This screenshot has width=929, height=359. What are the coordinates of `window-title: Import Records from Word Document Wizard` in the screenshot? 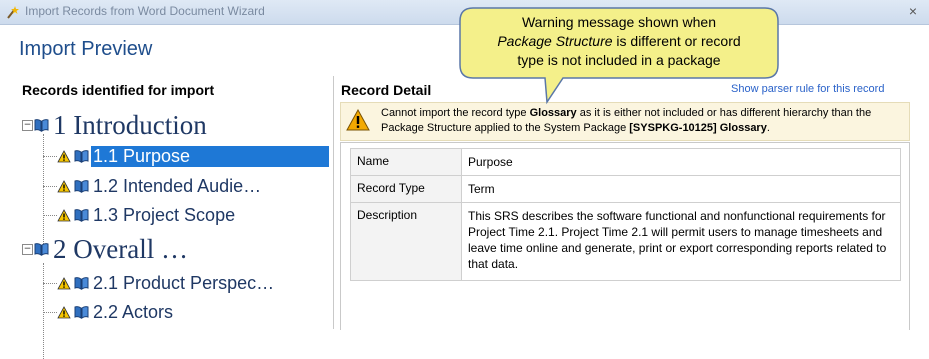 It's located at (145, 11).